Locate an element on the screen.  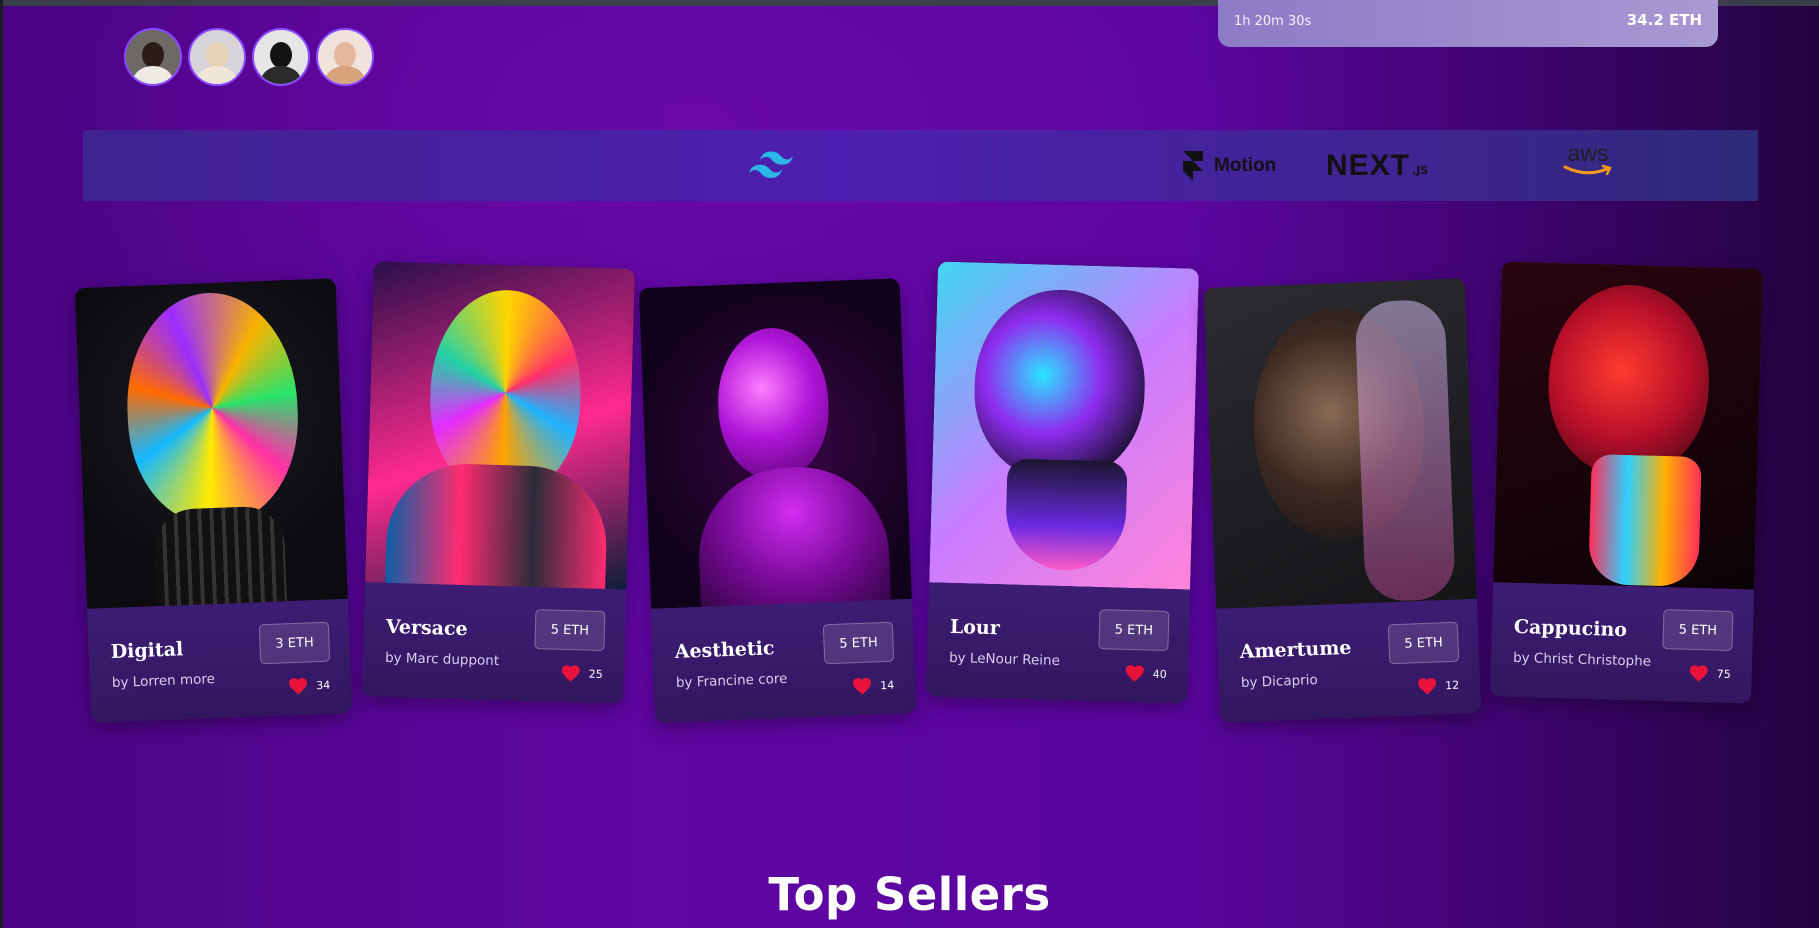
nft-card: Digital by Lorren more 3 ETH 34 is located at coordinates (213, 500).